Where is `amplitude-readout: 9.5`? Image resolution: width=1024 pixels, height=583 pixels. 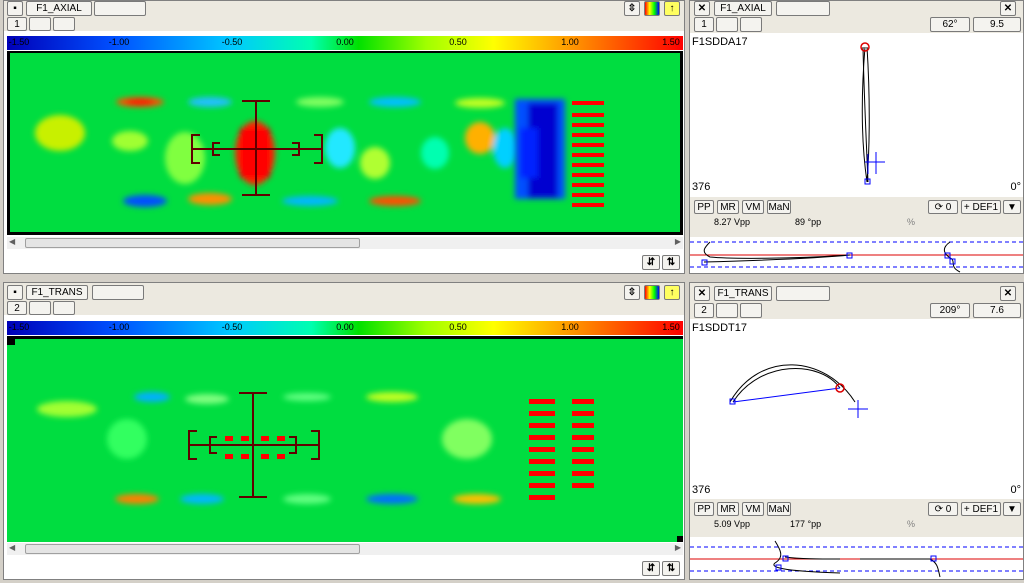
amplitude-readout: 9.5 is located at coordinates (997, 24).